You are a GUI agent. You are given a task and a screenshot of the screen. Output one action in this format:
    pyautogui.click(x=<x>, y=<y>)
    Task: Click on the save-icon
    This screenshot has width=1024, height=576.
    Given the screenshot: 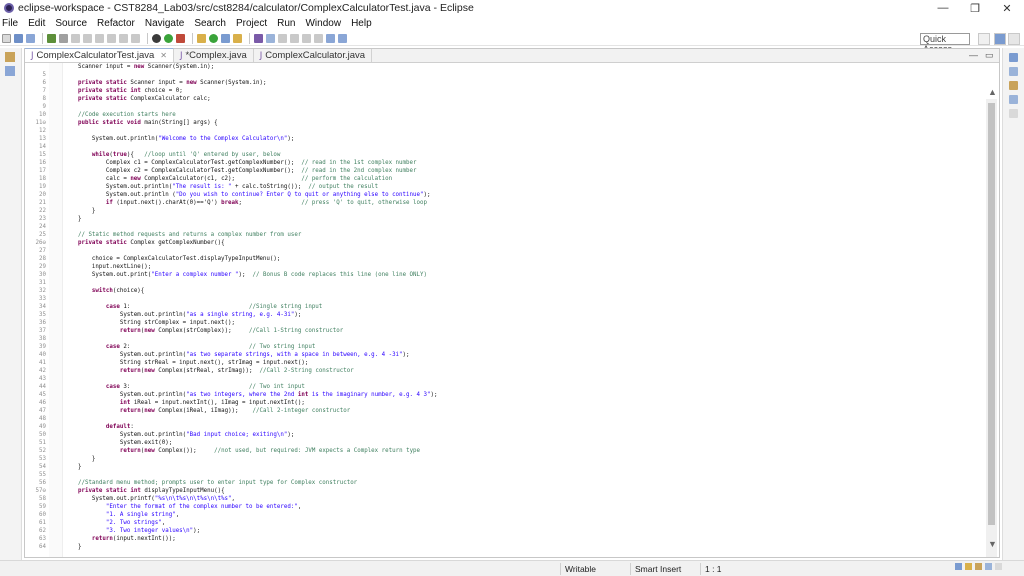 What is the action you would take?
    pyautogui.click(x=18, y=38)
    